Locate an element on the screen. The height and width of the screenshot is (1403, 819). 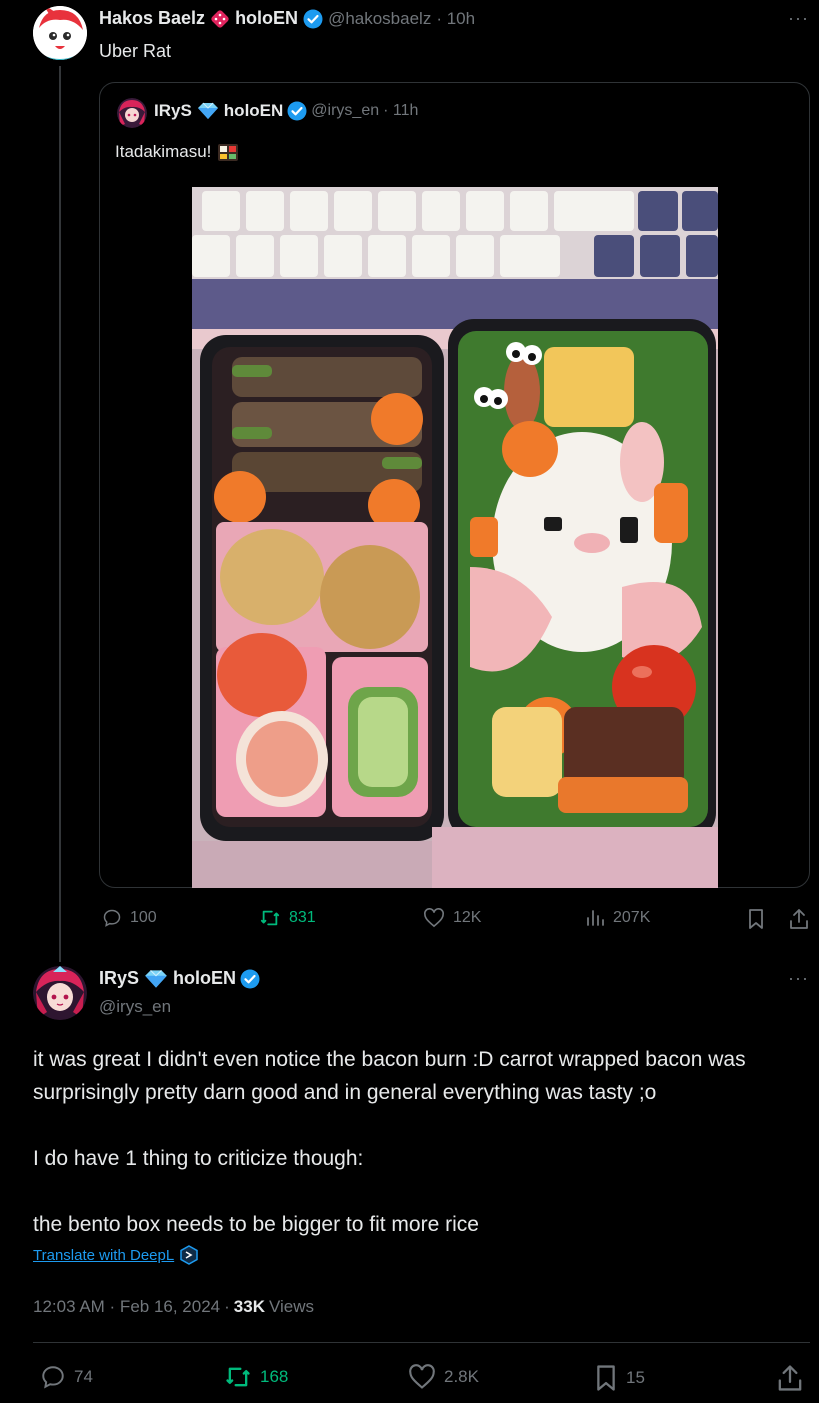
bookmark-count: 15 is located at coordinates (635, 1377).